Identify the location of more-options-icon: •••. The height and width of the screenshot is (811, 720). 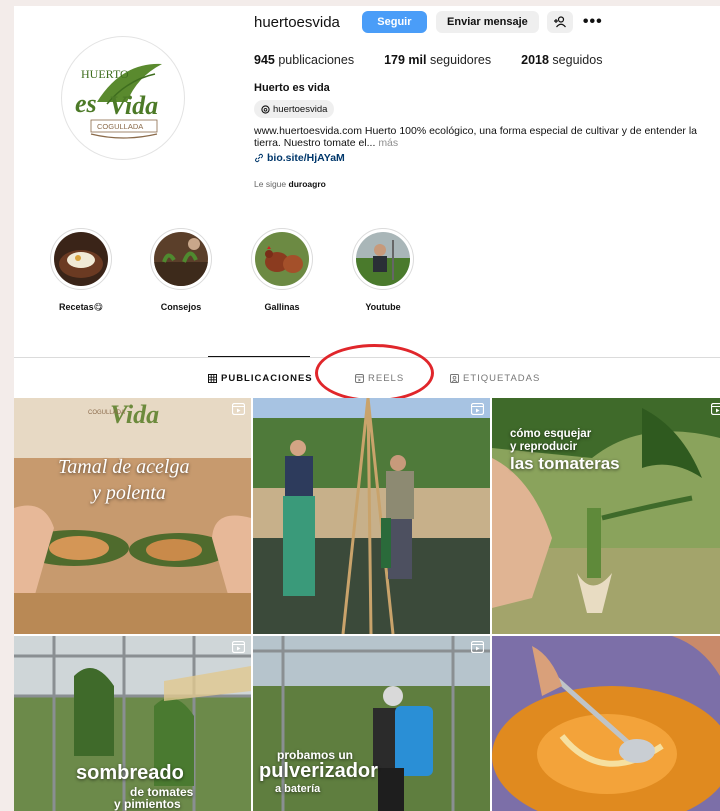
(593, 22).